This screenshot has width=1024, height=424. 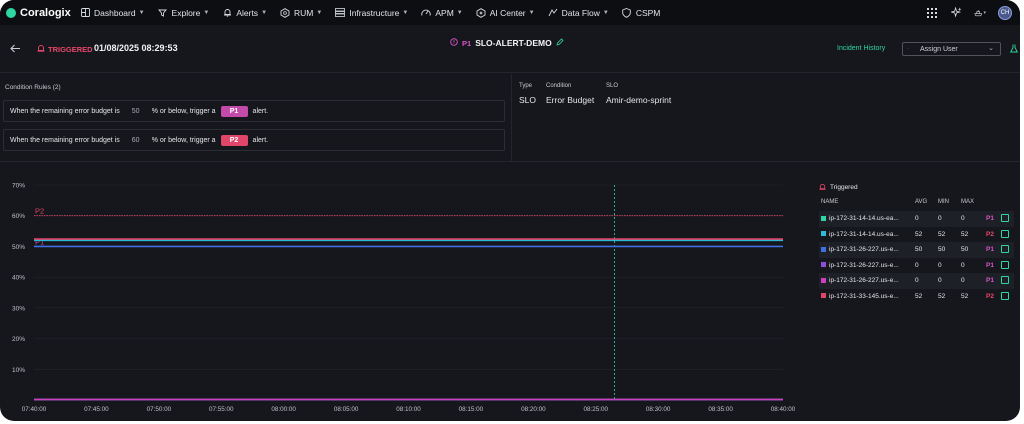 I want to click on legend-title-text: Triggered, so click(x=844, y=187).